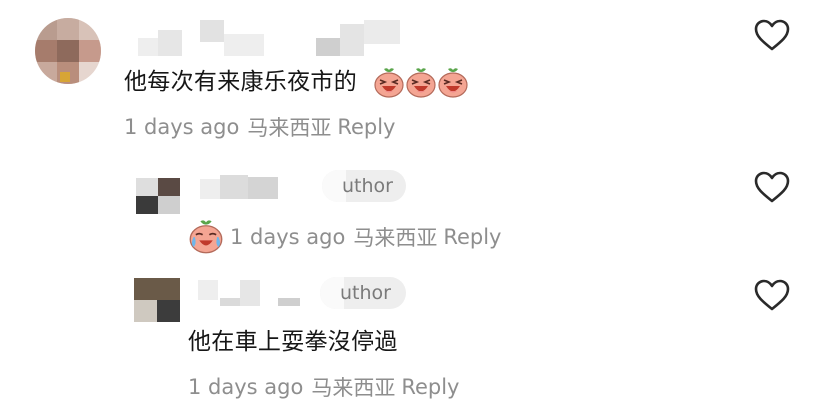 The width and height of the screenshot is (825, 417). Describe the element at coordinates (293, 342) in the screenshot. I see `comment-text-content: 他在車上耍拳沒停過` at that location.